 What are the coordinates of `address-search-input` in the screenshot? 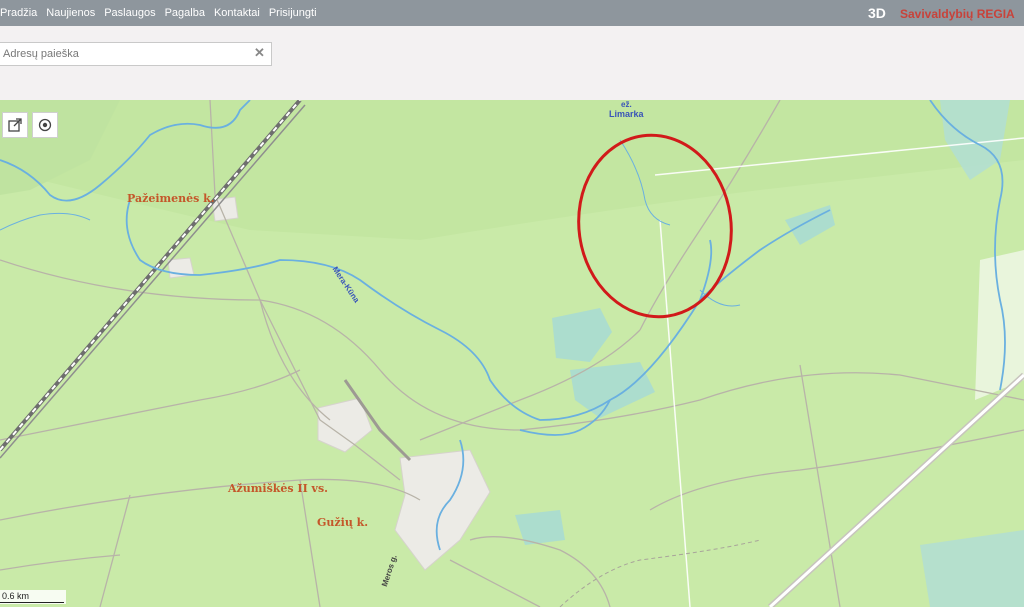 It's located at (126, 54).